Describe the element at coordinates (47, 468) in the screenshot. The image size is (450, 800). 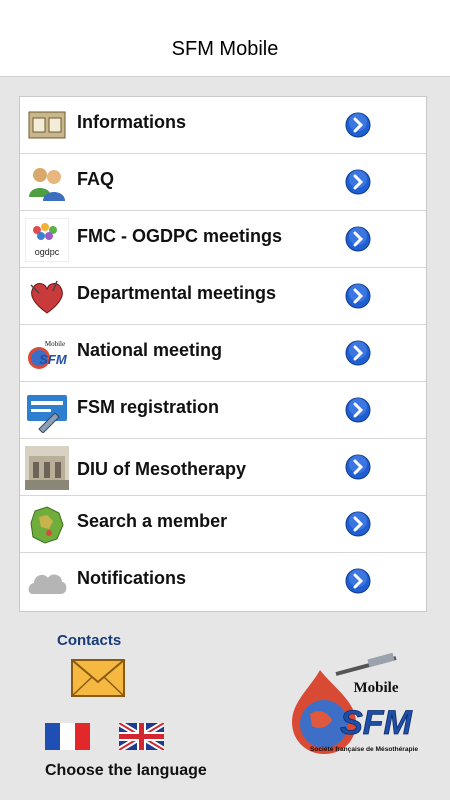
I see `building-photo-icon` at that location.